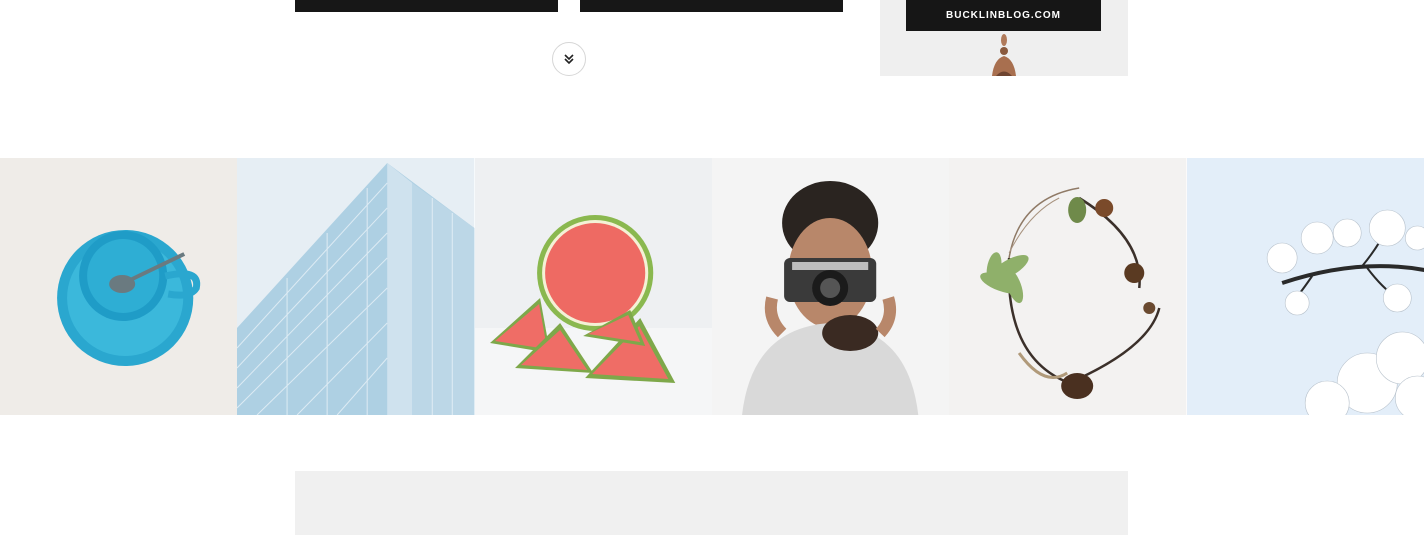  I want to click on instagram-item-wreath, so click(1068, 286).